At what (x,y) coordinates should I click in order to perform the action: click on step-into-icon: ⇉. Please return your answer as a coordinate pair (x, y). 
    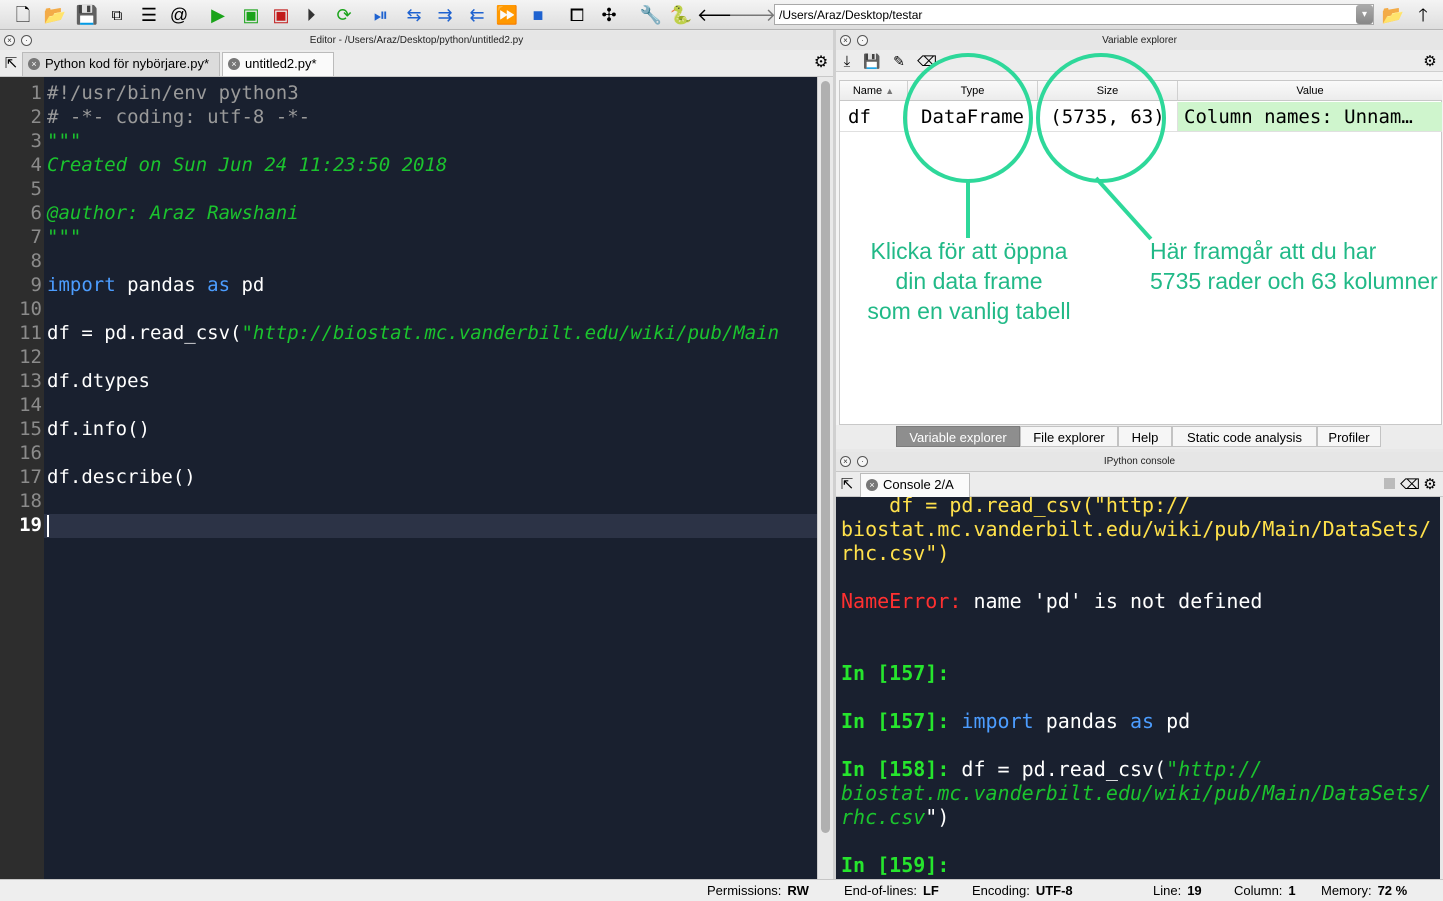
    Looking at the image, I should click on (445, 15).